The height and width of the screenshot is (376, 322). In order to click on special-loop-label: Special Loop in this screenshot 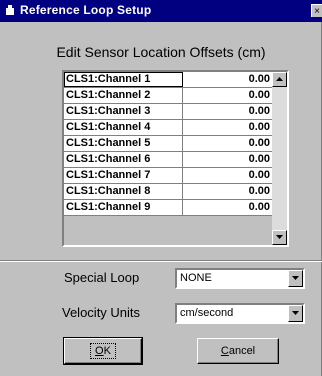, I will do `click(102, 277)`.